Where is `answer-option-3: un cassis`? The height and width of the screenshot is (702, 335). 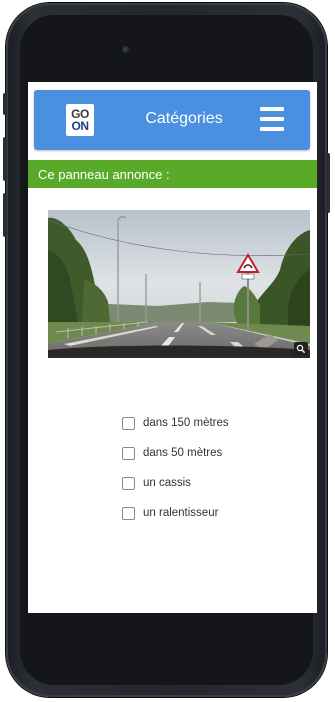
answer-option-3: un cassis is located at coordinates (175, 483).